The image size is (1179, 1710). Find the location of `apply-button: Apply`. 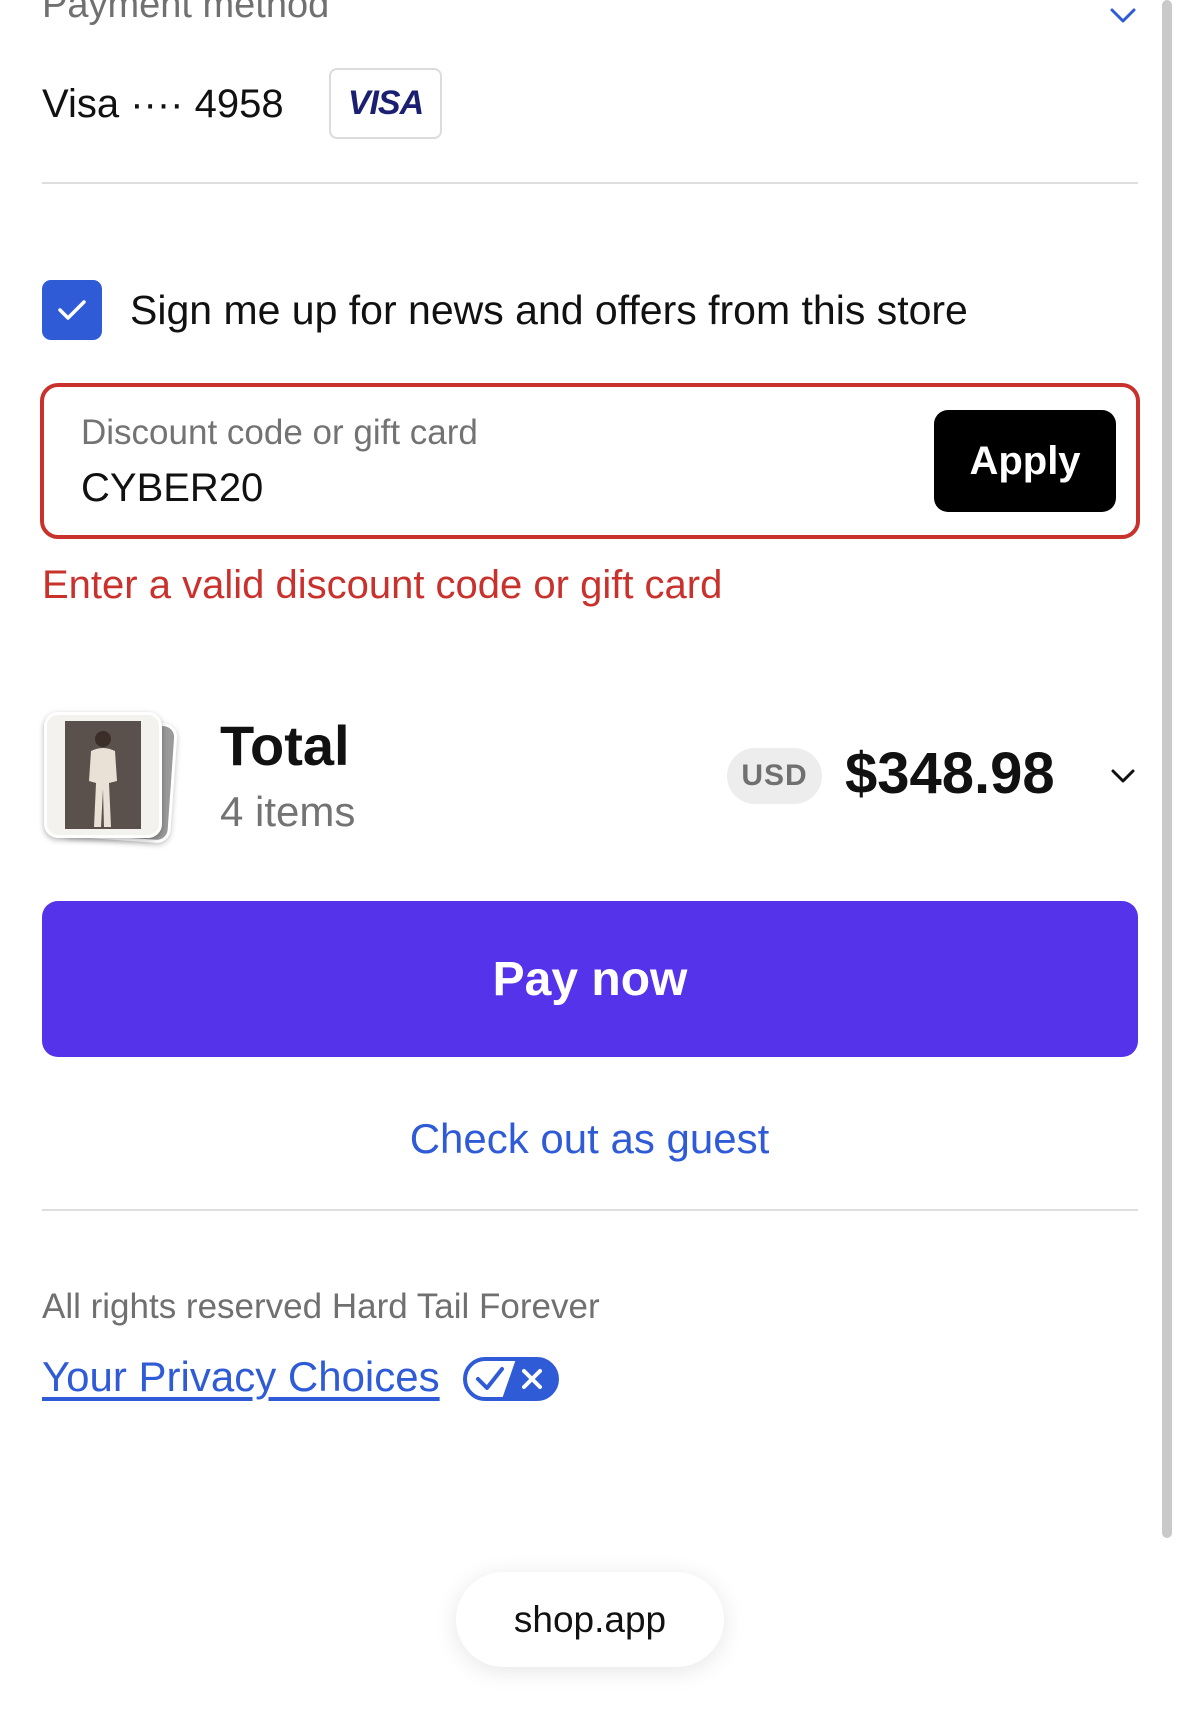

apply-button: Apply is located at coordinates (1025, 461).